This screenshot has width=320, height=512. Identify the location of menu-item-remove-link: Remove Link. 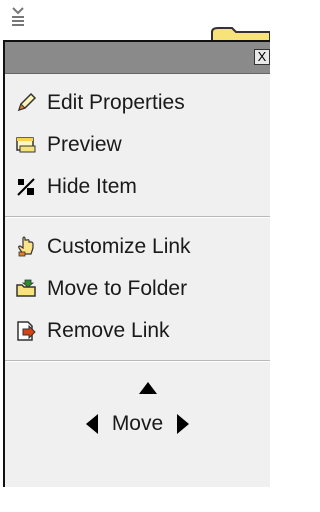
(137, 331).